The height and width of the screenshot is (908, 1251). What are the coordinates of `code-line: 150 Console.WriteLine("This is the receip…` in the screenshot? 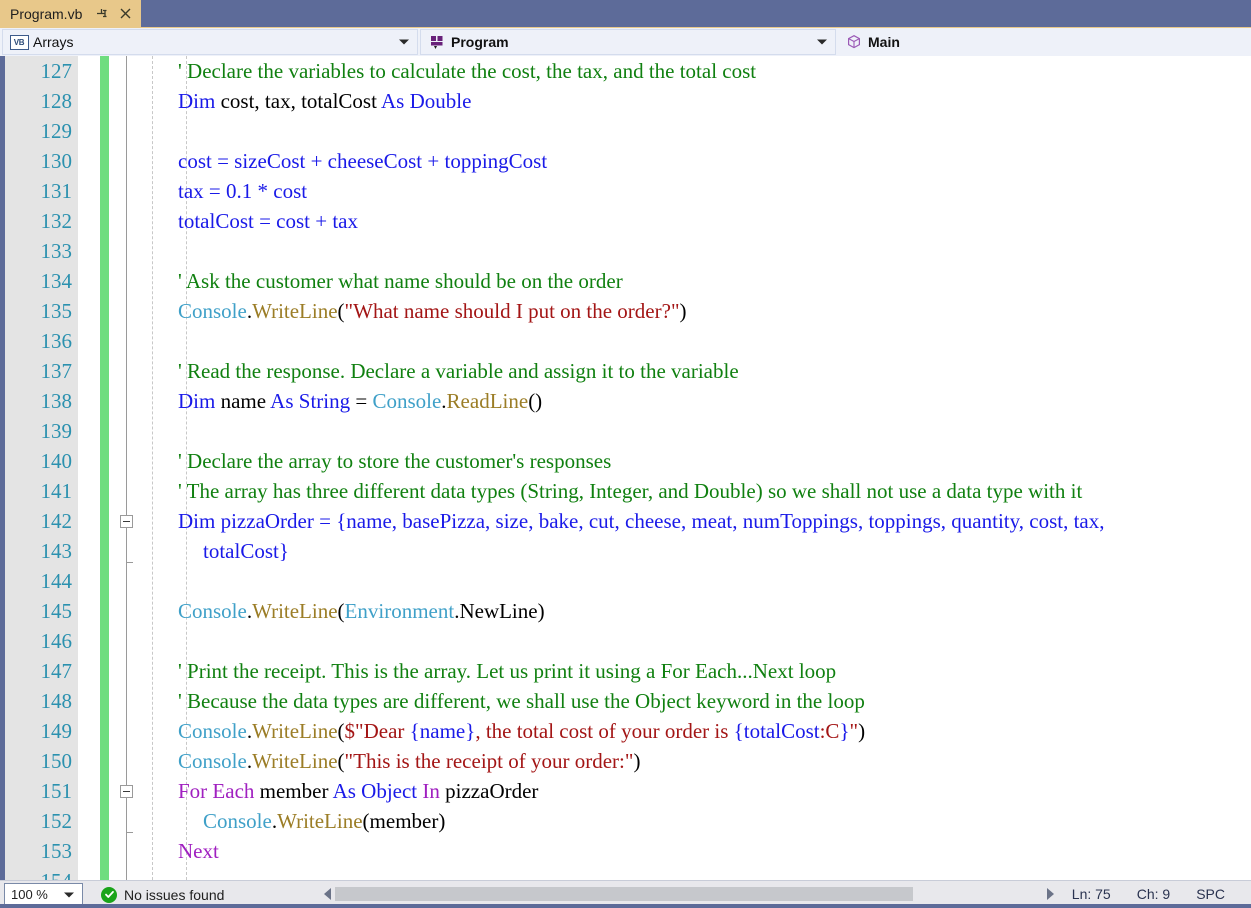 It's located at (625, 761).